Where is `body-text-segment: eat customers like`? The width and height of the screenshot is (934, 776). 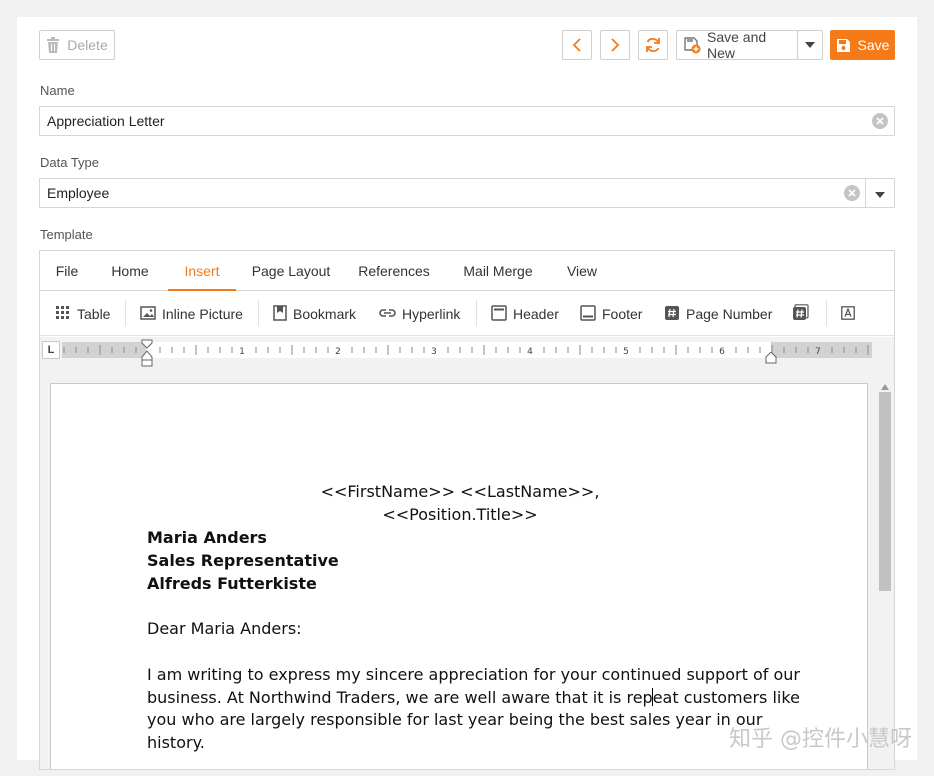 body-text-segment: eat customers like is located at coordinates (726, 697).